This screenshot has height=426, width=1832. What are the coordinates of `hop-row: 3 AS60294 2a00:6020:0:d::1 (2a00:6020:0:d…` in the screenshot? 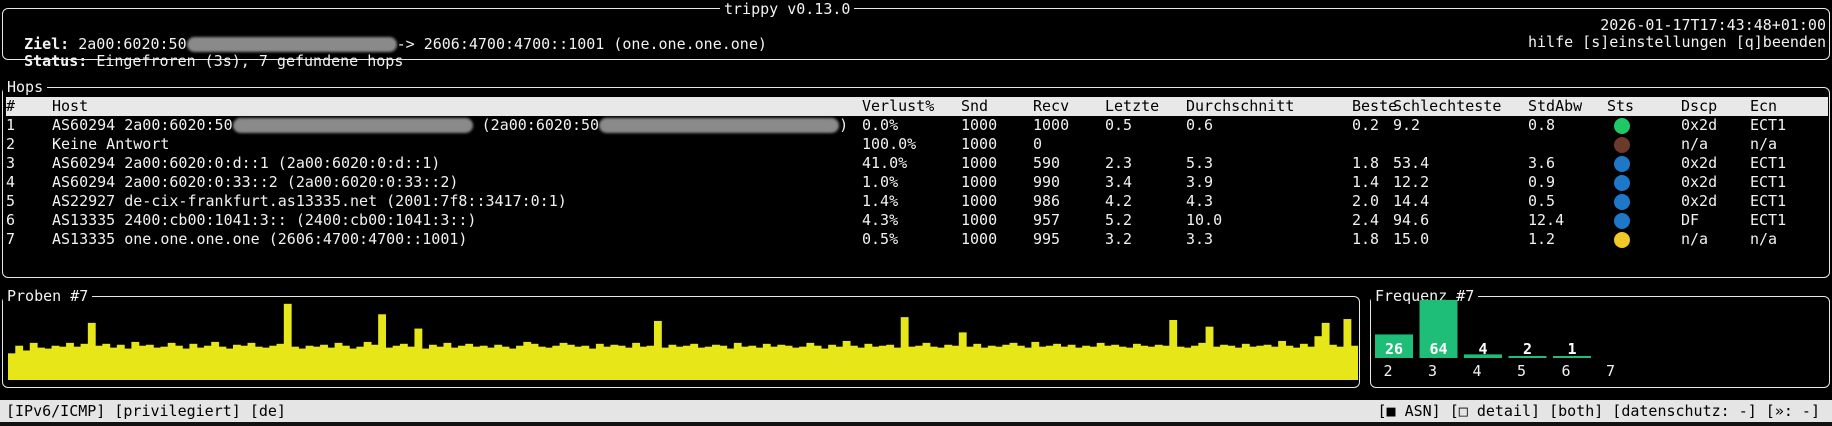 It's located at (917, 163).